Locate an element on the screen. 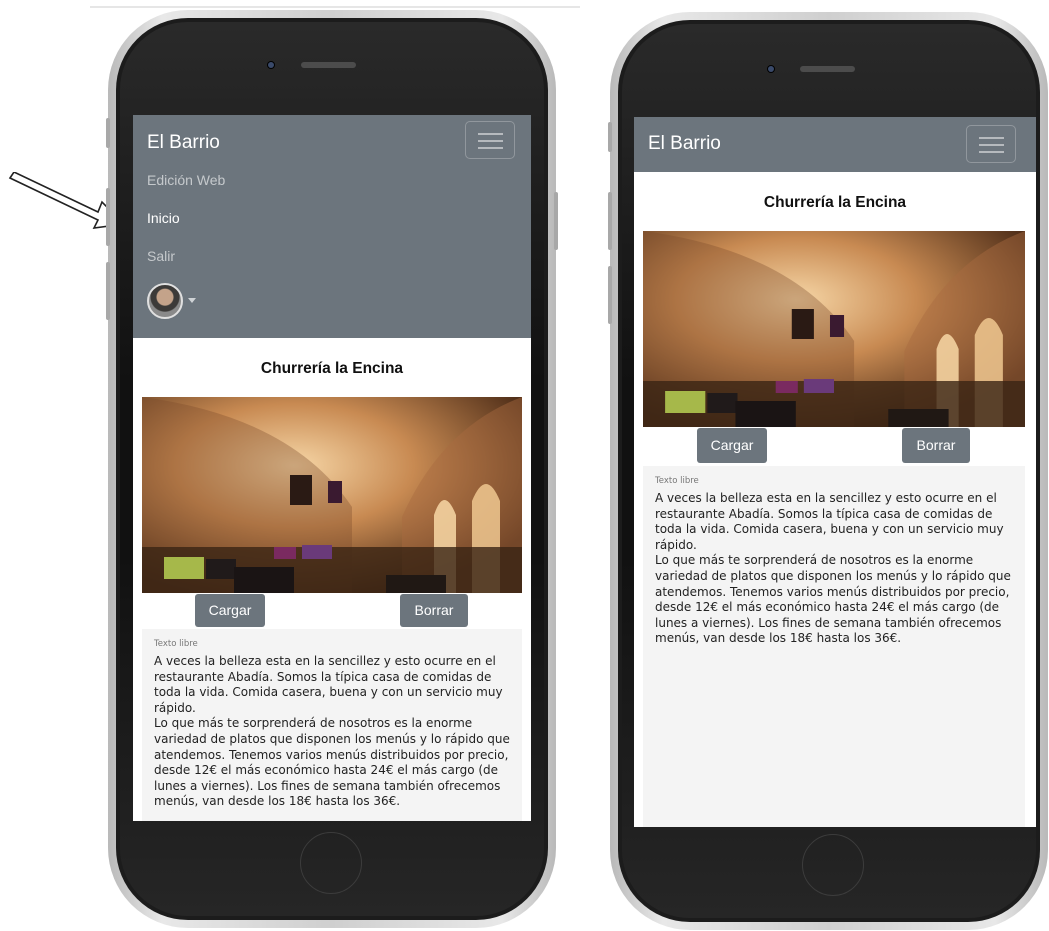 The image size is (1049, 931). caret-down-icon is located at coordinates (192, 300).